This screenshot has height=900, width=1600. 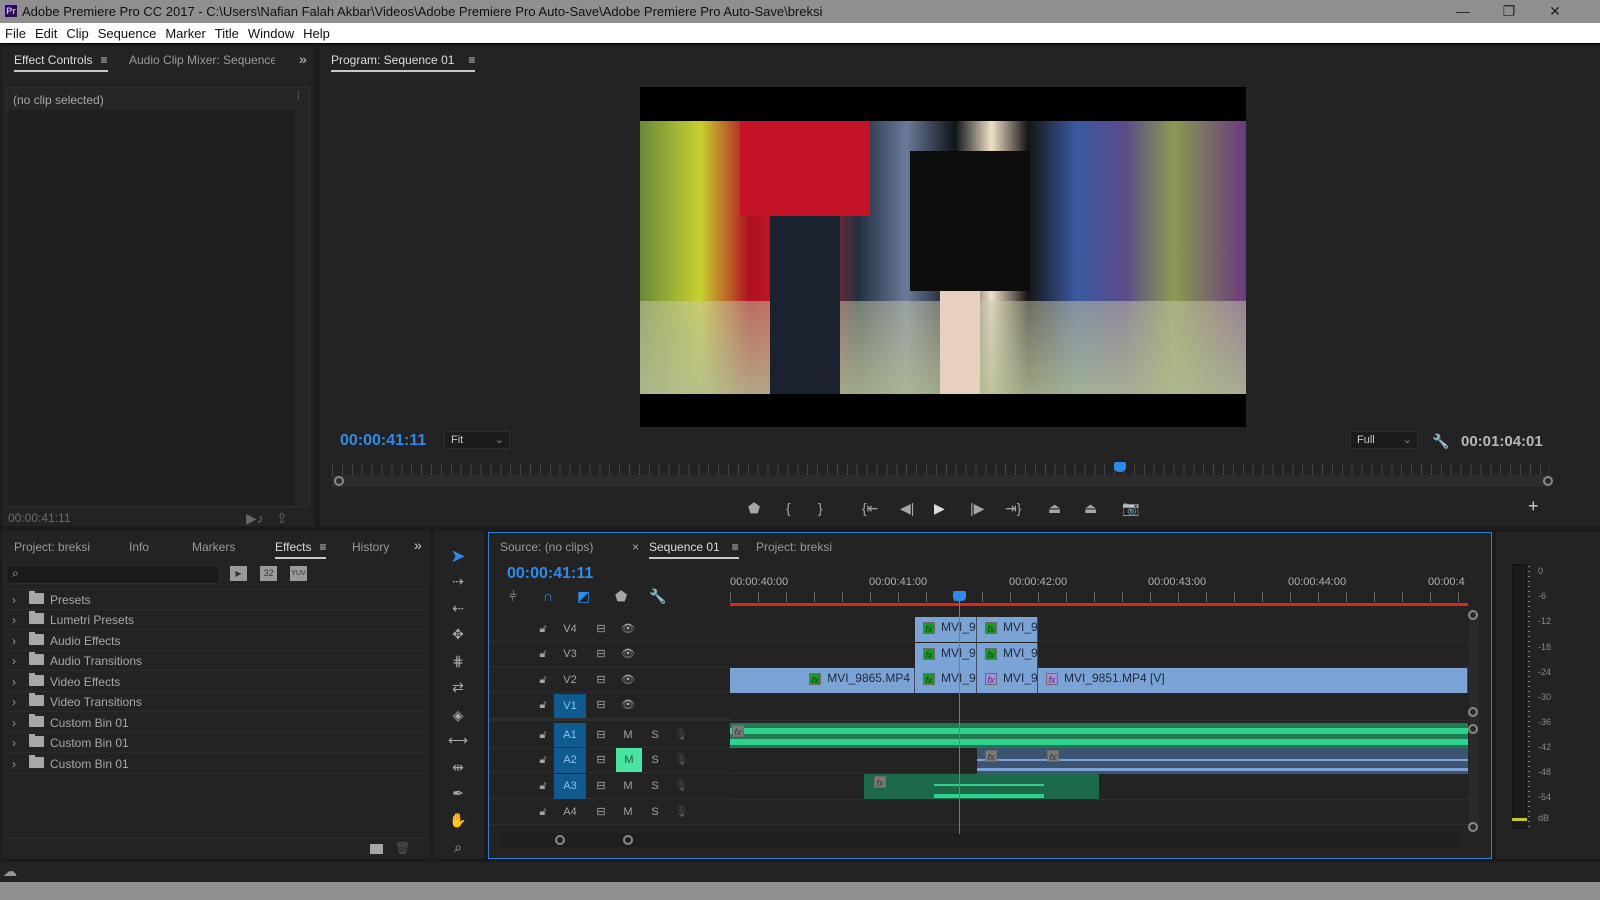 What do you see at coordinates (316, 33) in the screenshot?
I see `menu-help: Help` at bounding box center [316, 33].